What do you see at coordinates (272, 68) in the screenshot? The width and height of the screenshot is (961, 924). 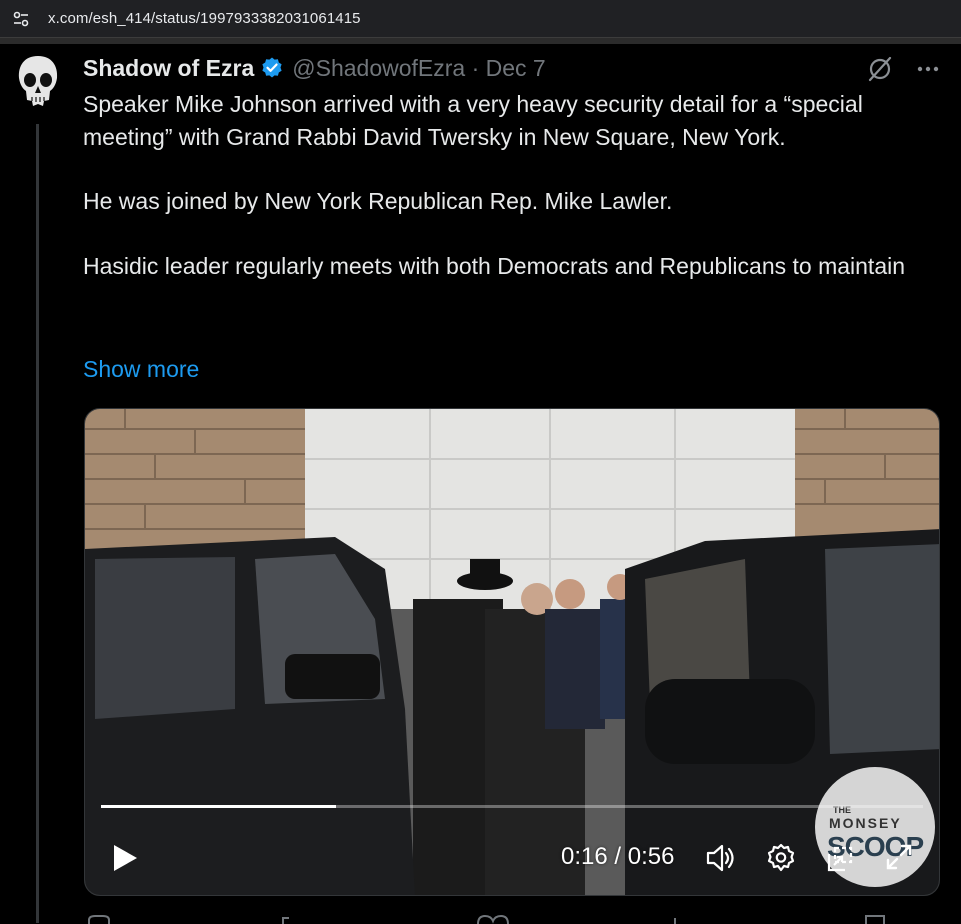 I see `verified-badge-icon` at bounding box center [272, 68].